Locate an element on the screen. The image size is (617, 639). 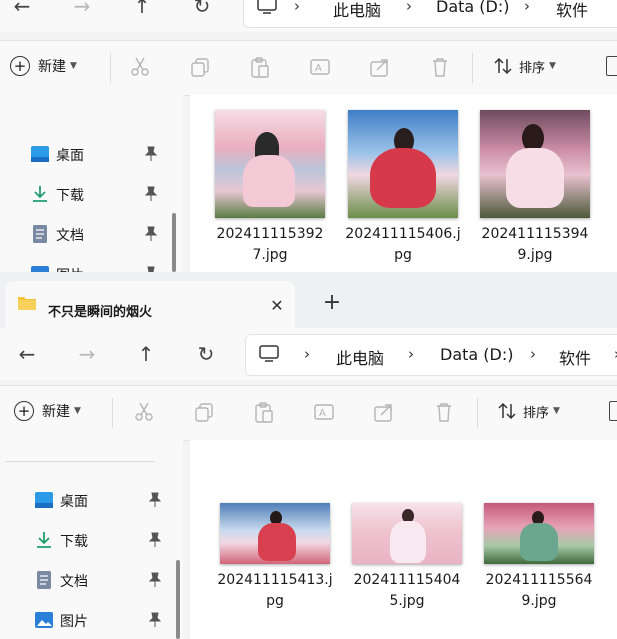
file-name: 202411115404 5.jpg is located at coordinates (407, 590).